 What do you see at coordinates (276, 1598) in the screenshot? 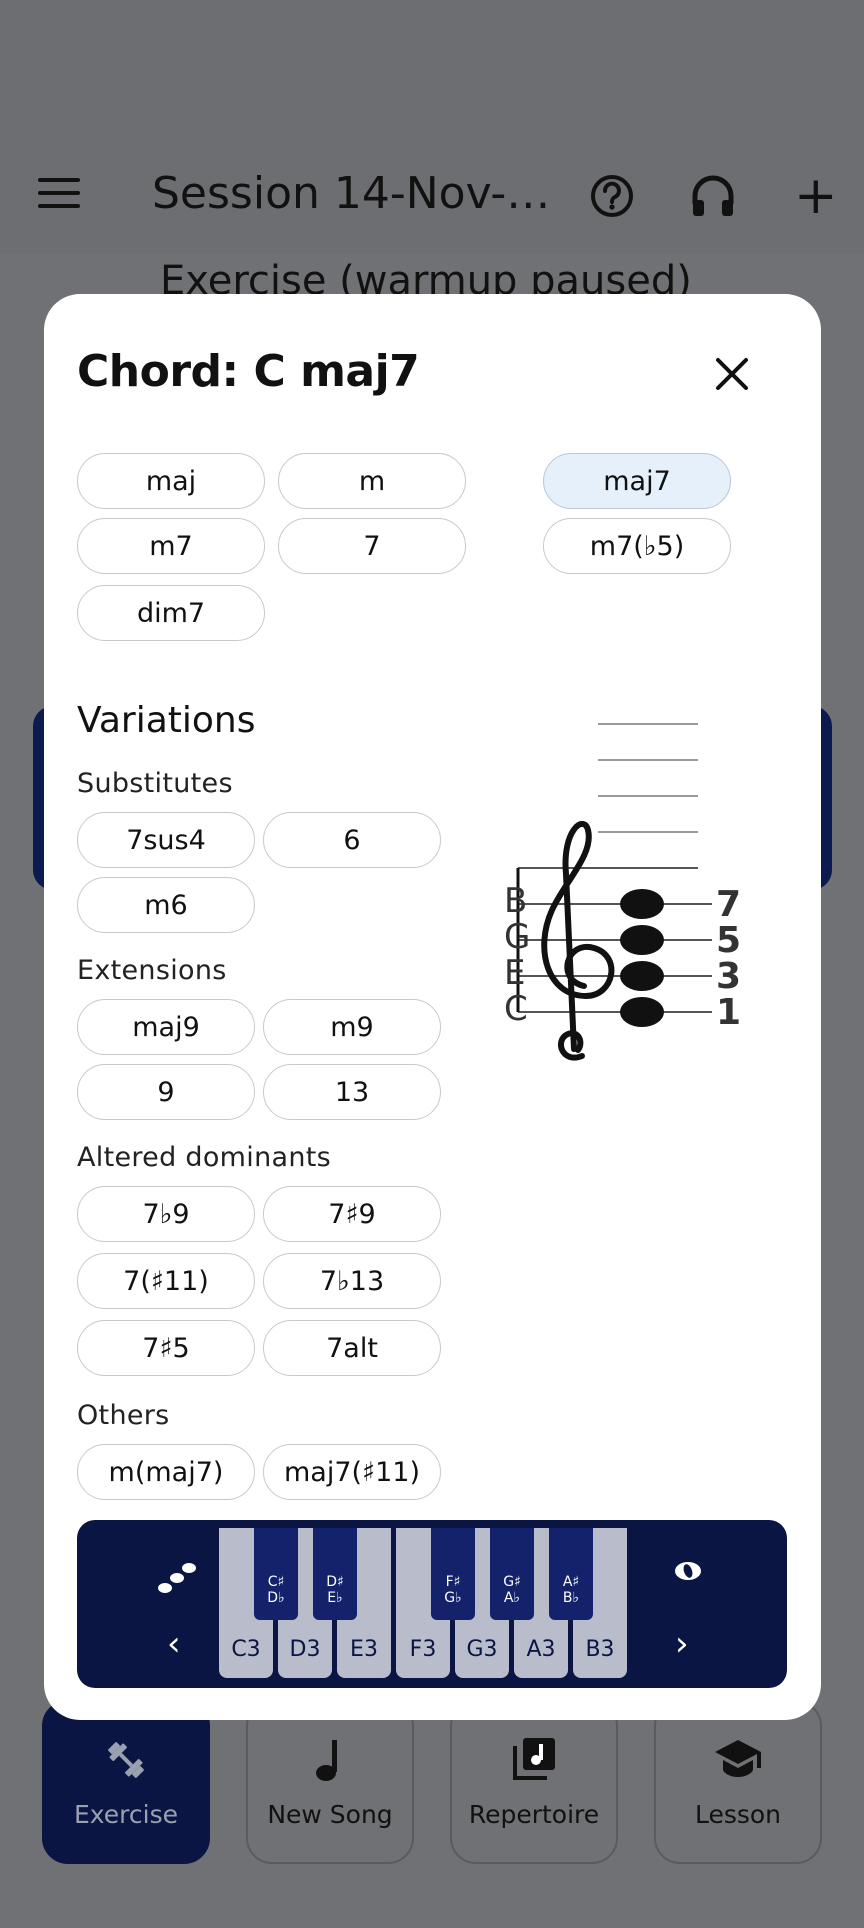
I see `flat-label: D♭` at bounding box center [276, 1598].